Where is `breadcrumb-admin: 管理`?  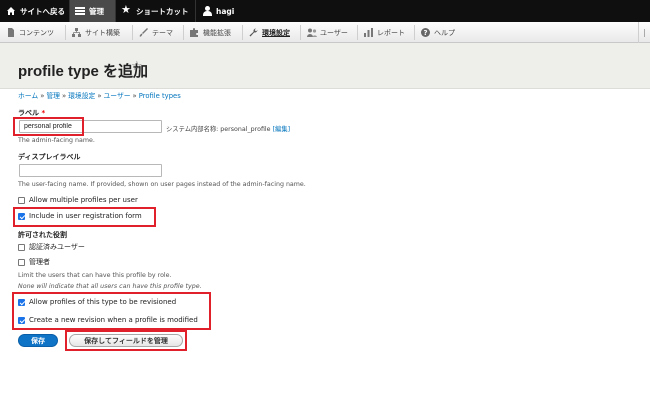 breadcrumb-admin: 管理 is located at coordinates (53, 96).